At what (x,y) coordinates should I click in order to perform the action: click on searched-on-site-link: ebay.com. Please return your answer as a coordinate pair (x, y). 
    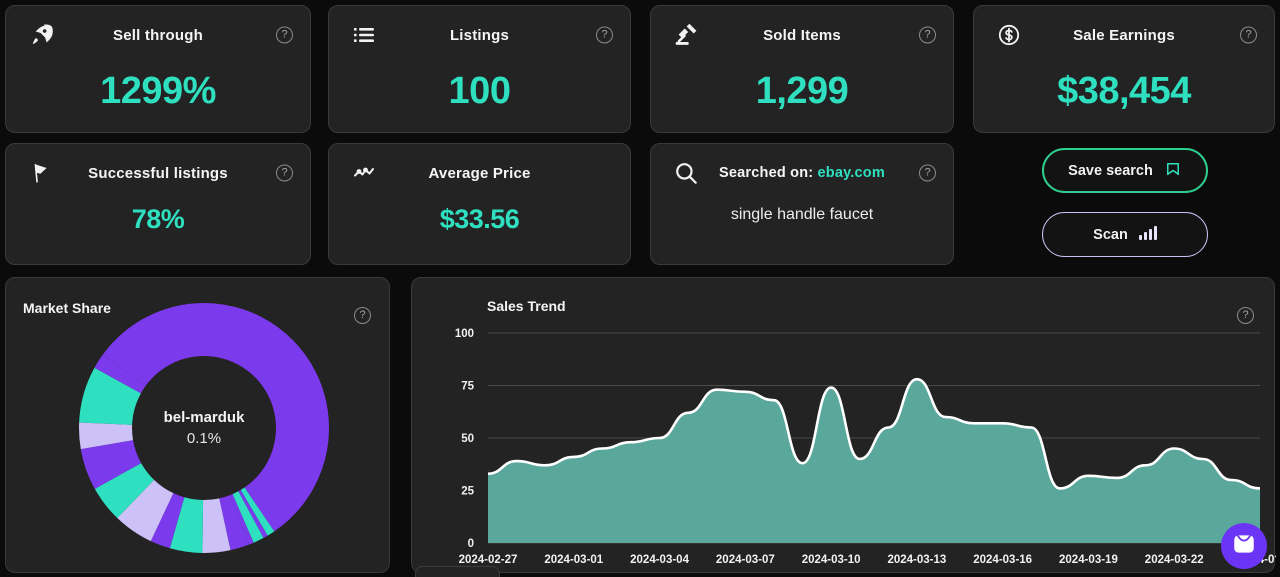
    Looking at the image, I should click on (851, 173).